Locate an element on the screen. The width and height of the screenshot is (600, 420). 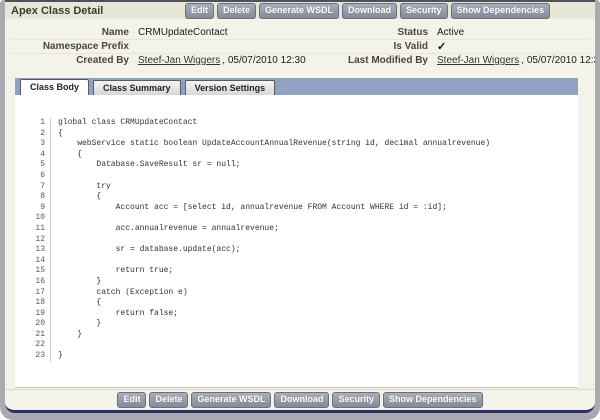
security-button-bottom: Security is located at coordinates (356, 400).